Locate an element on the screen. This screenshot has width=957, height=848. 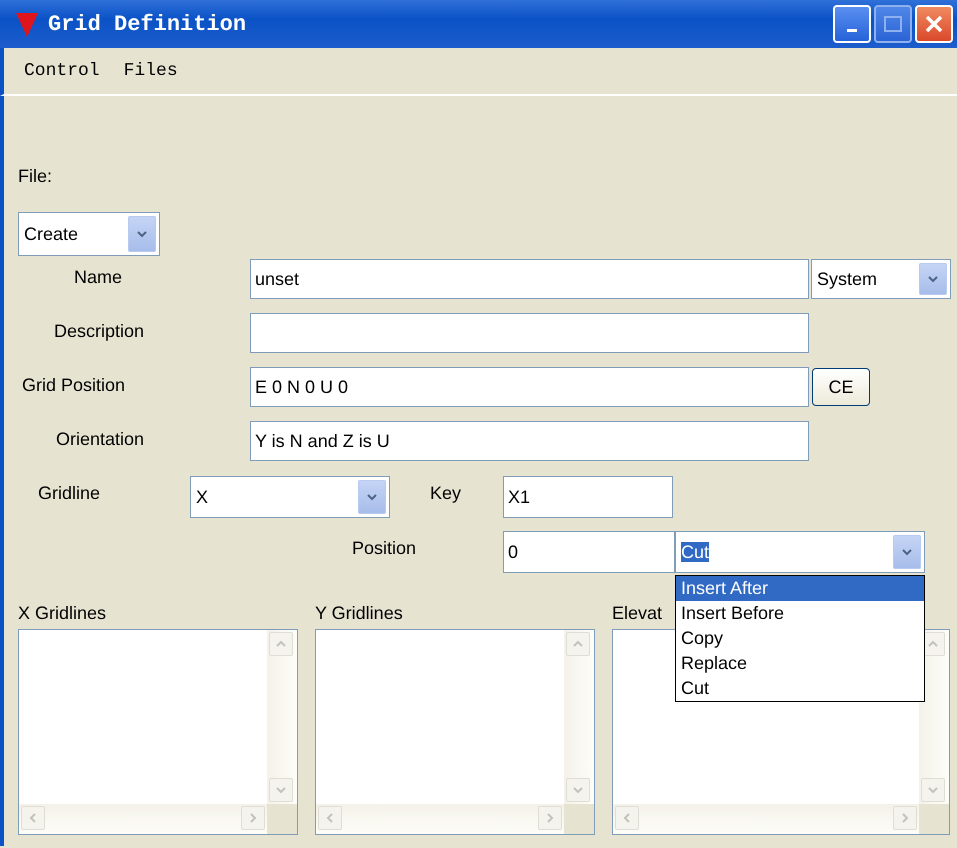
app-icon is located at coordinates (27, 24).